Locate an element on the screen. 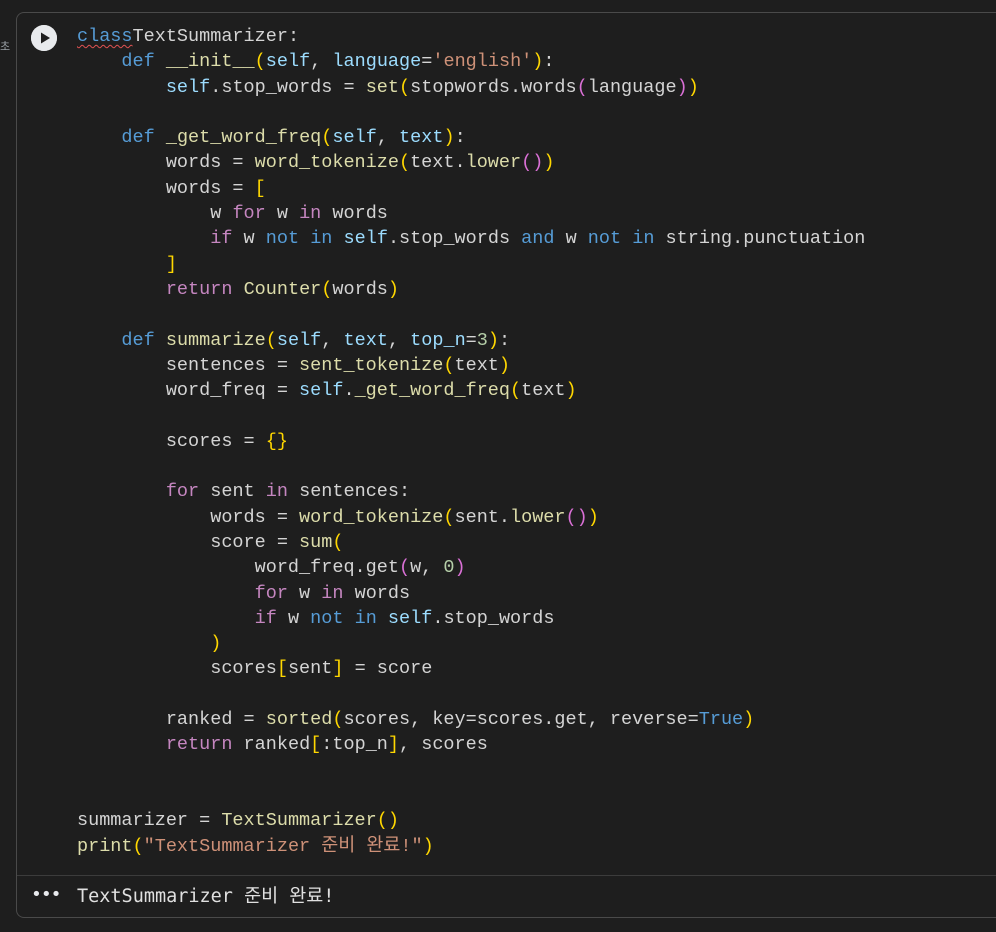 This screenshot has height=932, width=996. code-token: w, is located at coordinates (427, 568).